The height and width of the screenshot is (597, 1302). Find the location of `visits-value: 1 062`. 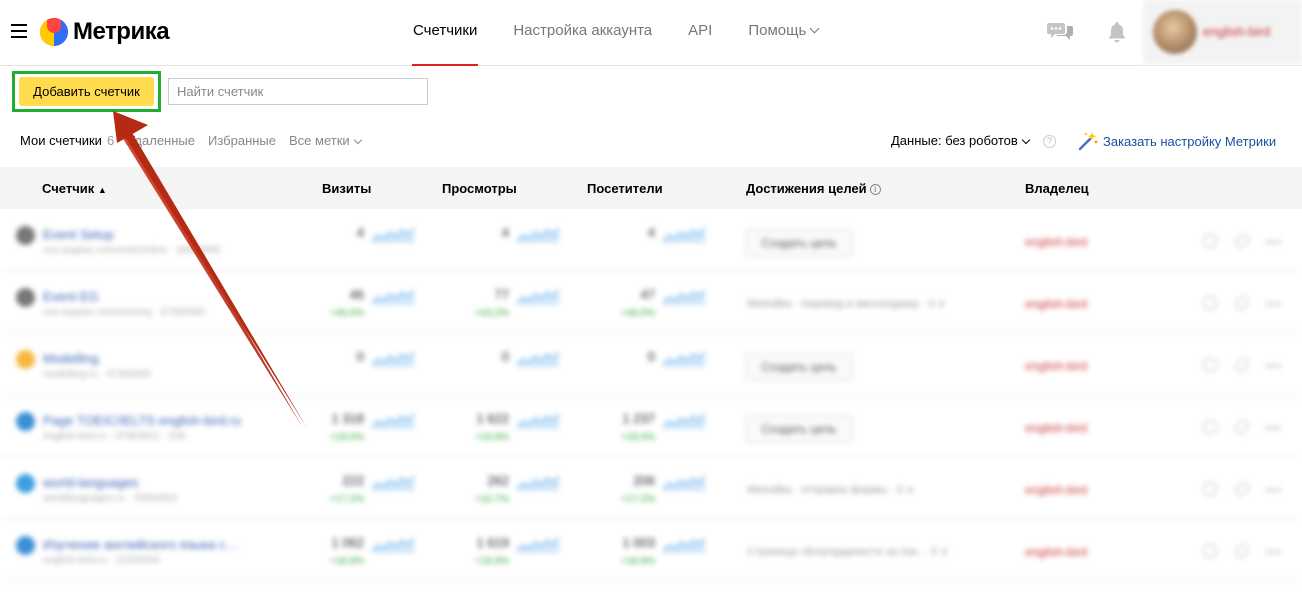

visits-value: 1 062 is located at coordinates (347, 542).